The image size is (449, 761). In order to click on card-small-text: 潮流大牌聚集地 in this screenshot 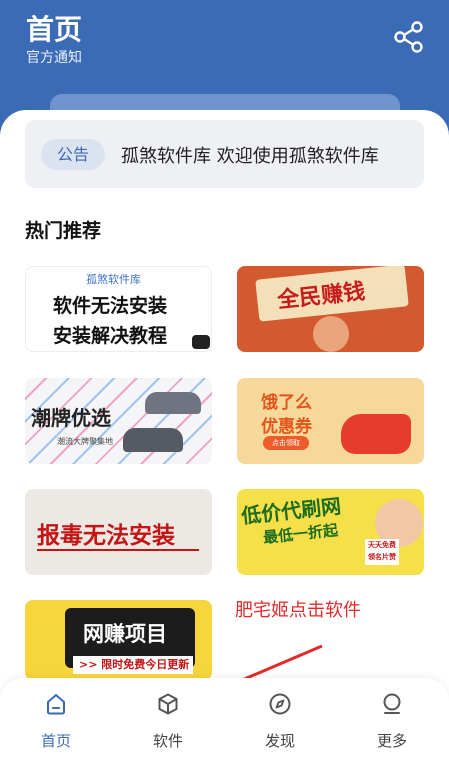, I will do `click(85, 441)`.